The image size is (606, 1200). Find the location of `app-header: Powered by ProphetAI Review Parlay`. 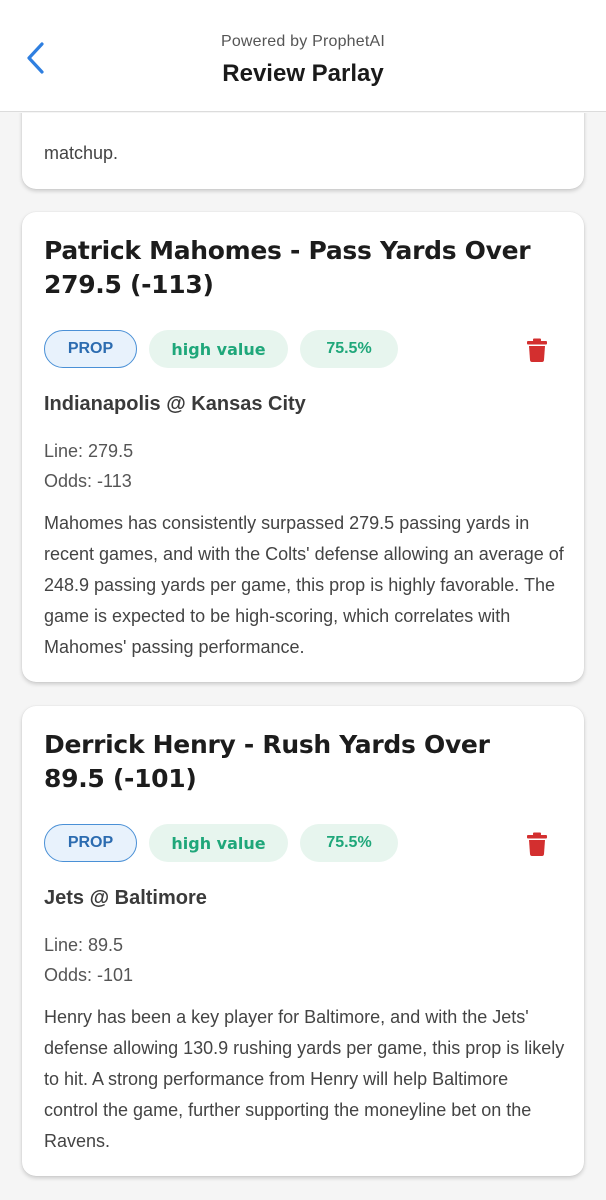

app-header: Powered by ProphetAI Review Parlay is located at coordinates (303, 56).